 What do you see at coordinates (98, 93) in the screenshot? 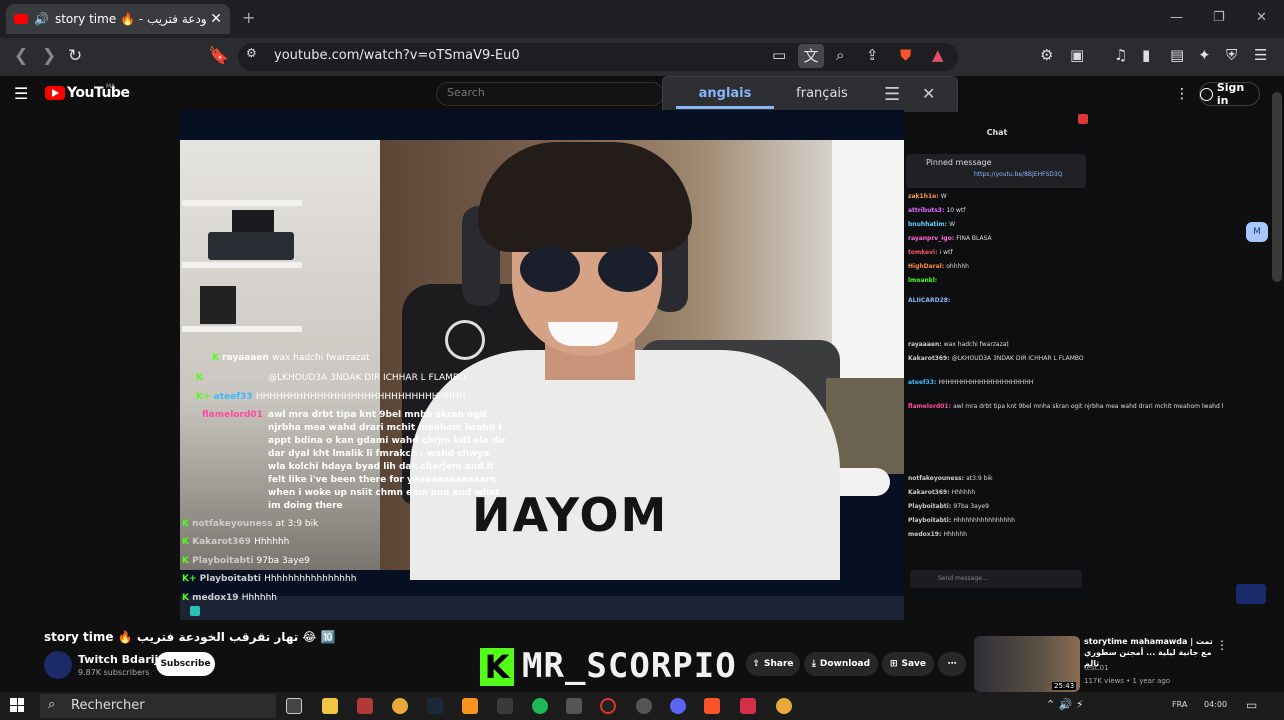
I see `youtube-wordmark: YouTube` at bounding box center [98, 93].